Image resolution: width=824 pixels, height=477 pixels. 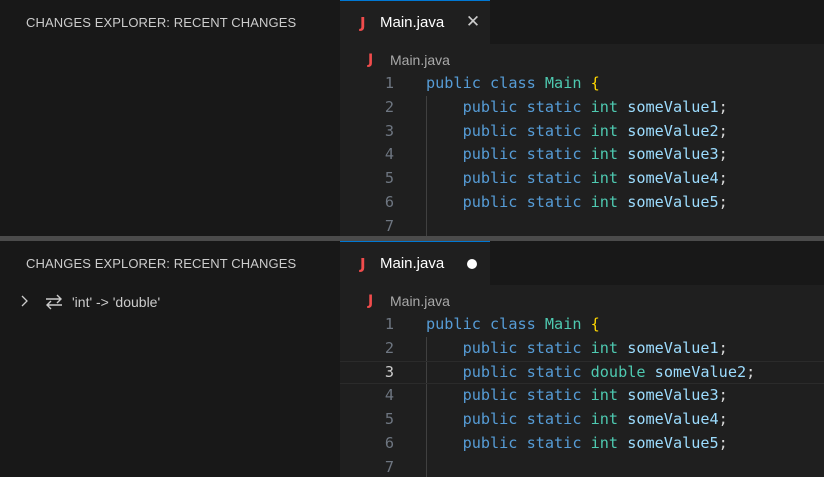 I want to click on code-text: public static int someValue4;, so click(x=577, y=179).